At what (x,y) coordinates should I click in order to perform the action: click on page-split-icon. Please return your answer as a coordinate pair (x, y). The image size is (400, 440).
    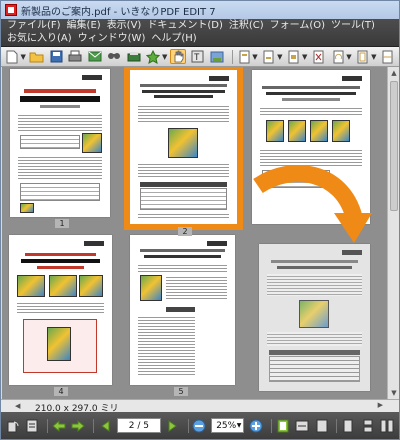
    Looking at the image, I should click on (386, 56).